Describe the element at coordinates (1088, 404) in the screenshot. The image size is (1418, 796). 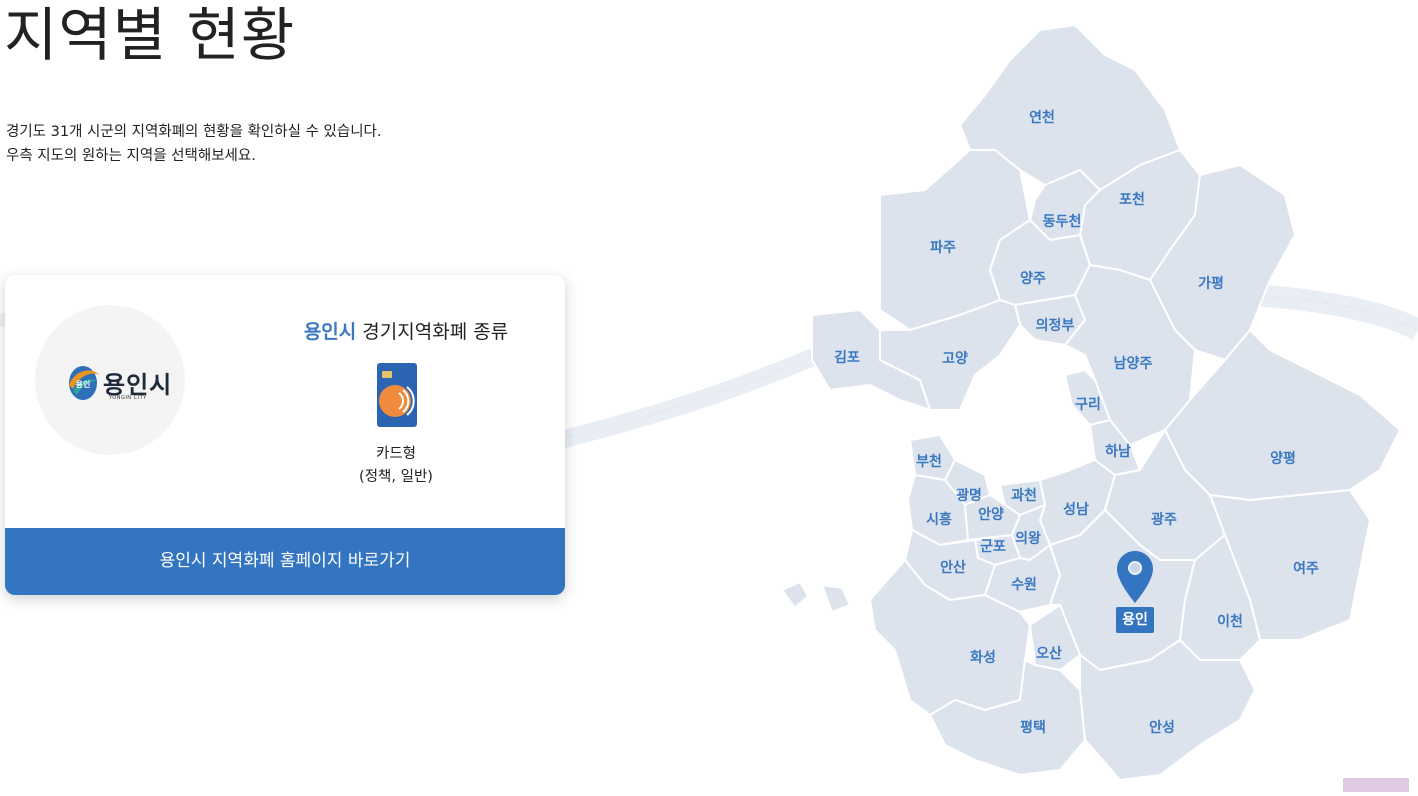
I see `map-label-guri: 구리` at that location.